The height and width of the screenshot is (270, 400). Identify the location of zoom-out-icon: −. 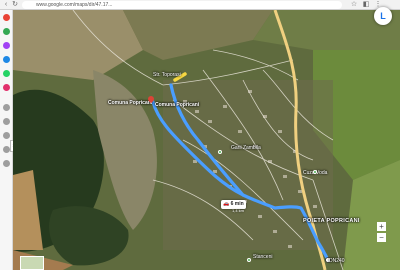
(381, 237).